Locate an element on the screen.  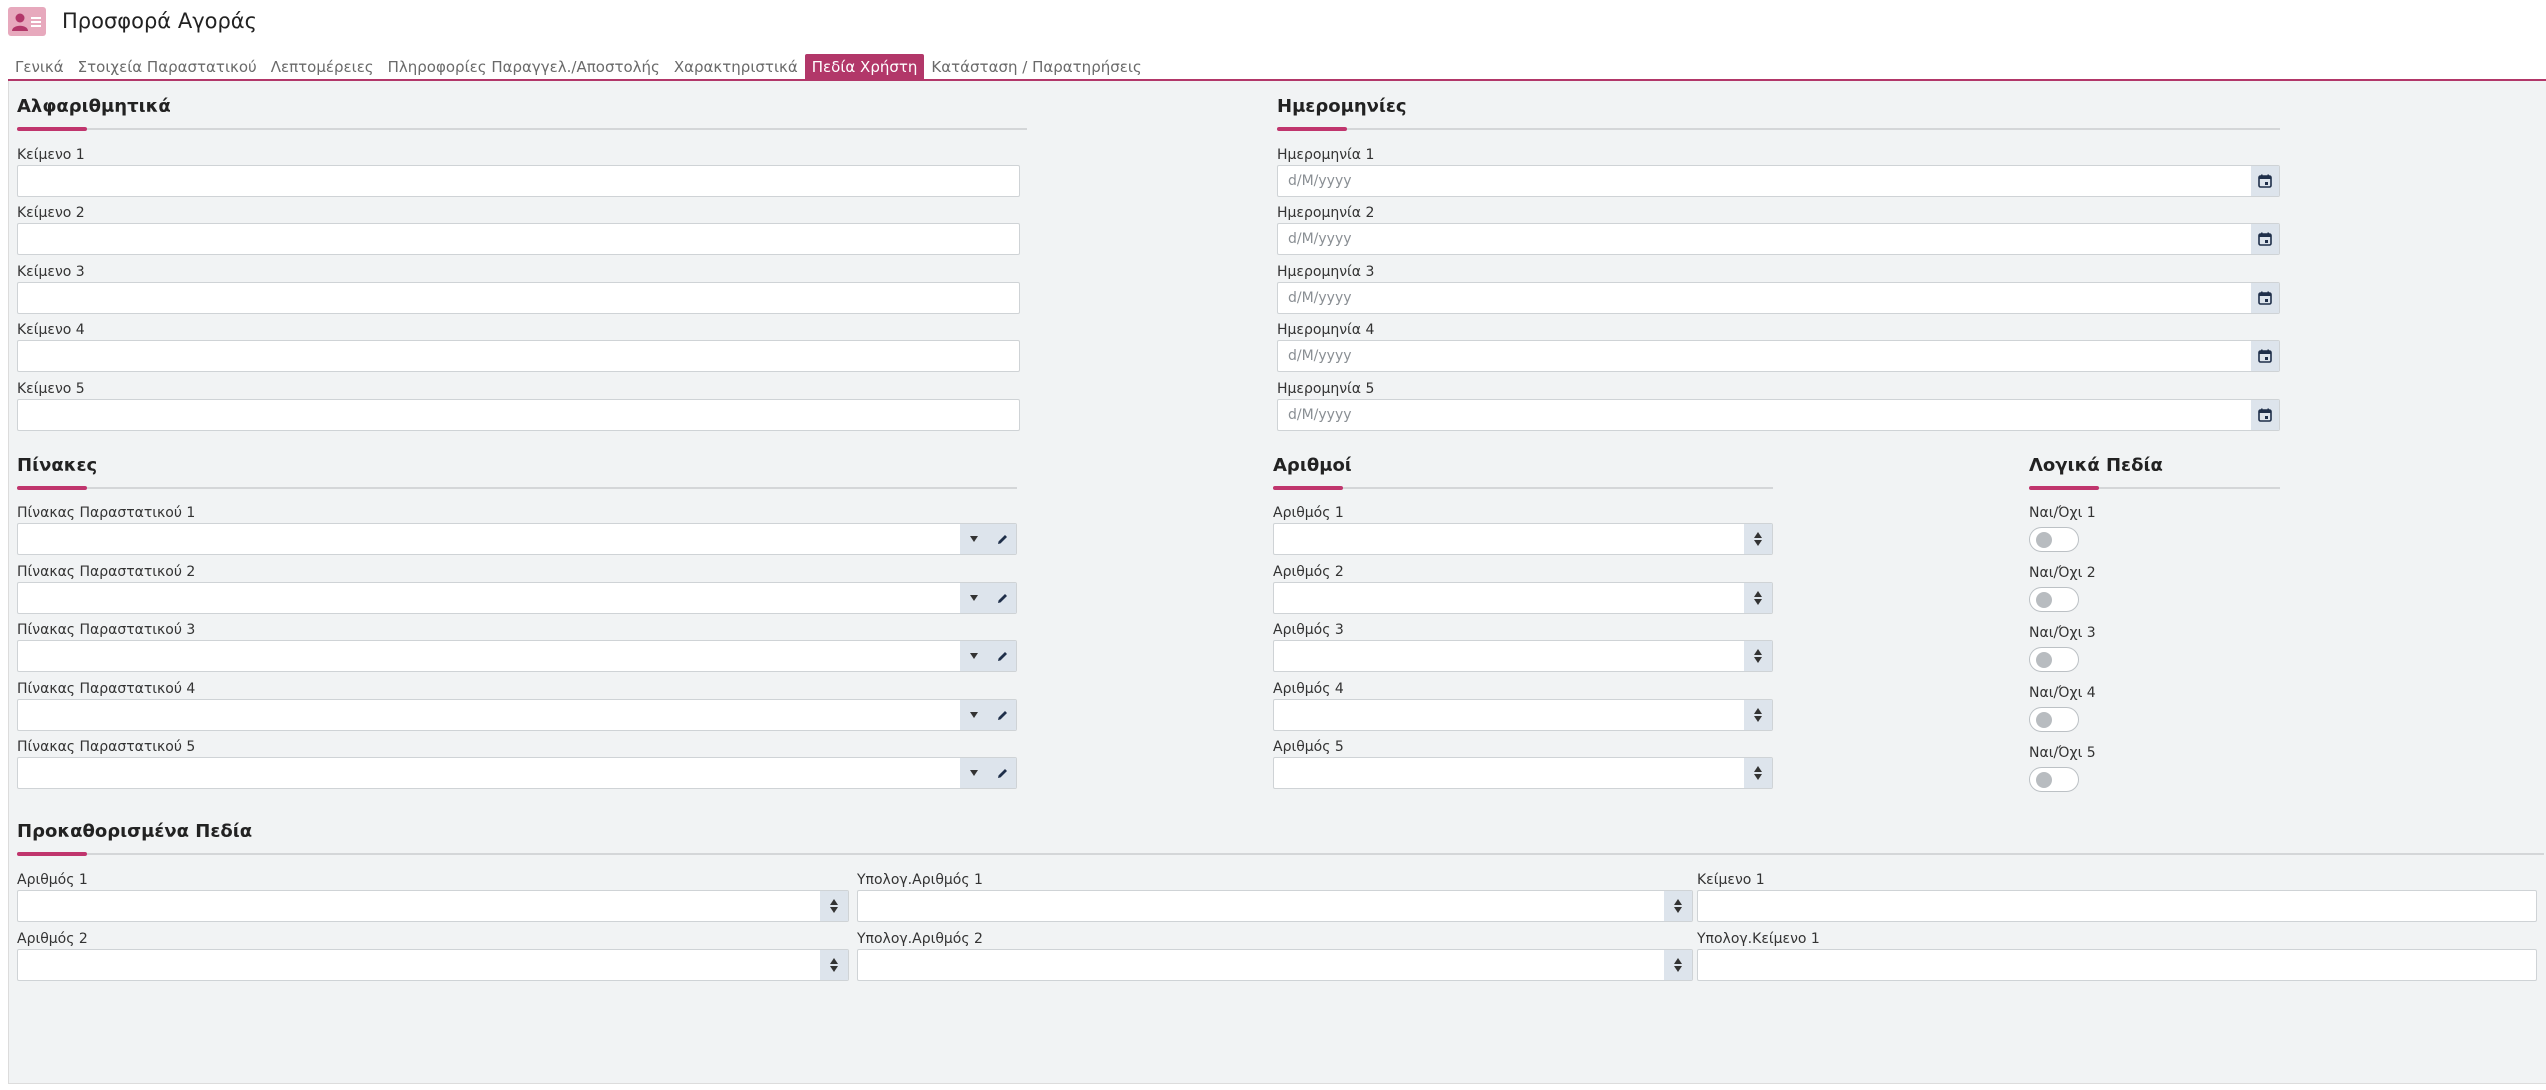
table-2-label: Πίνακας Παραστατικού 2 is located at coordinates (106, 572).